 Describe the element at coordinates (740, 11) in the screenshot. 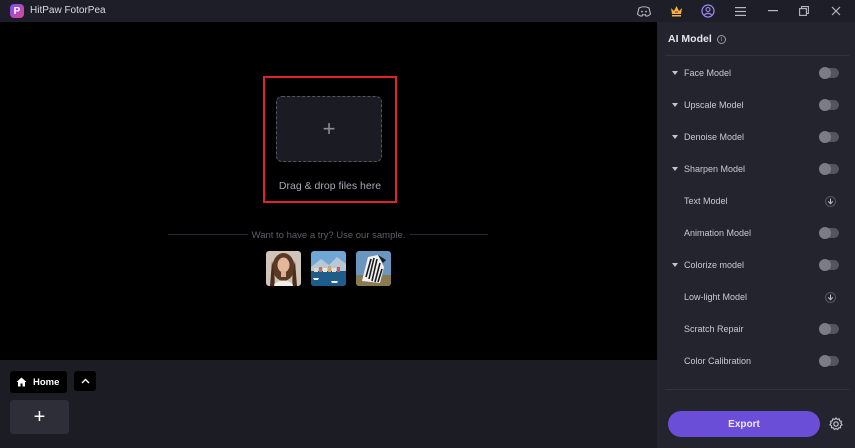

I see `menu-icon` at that location.